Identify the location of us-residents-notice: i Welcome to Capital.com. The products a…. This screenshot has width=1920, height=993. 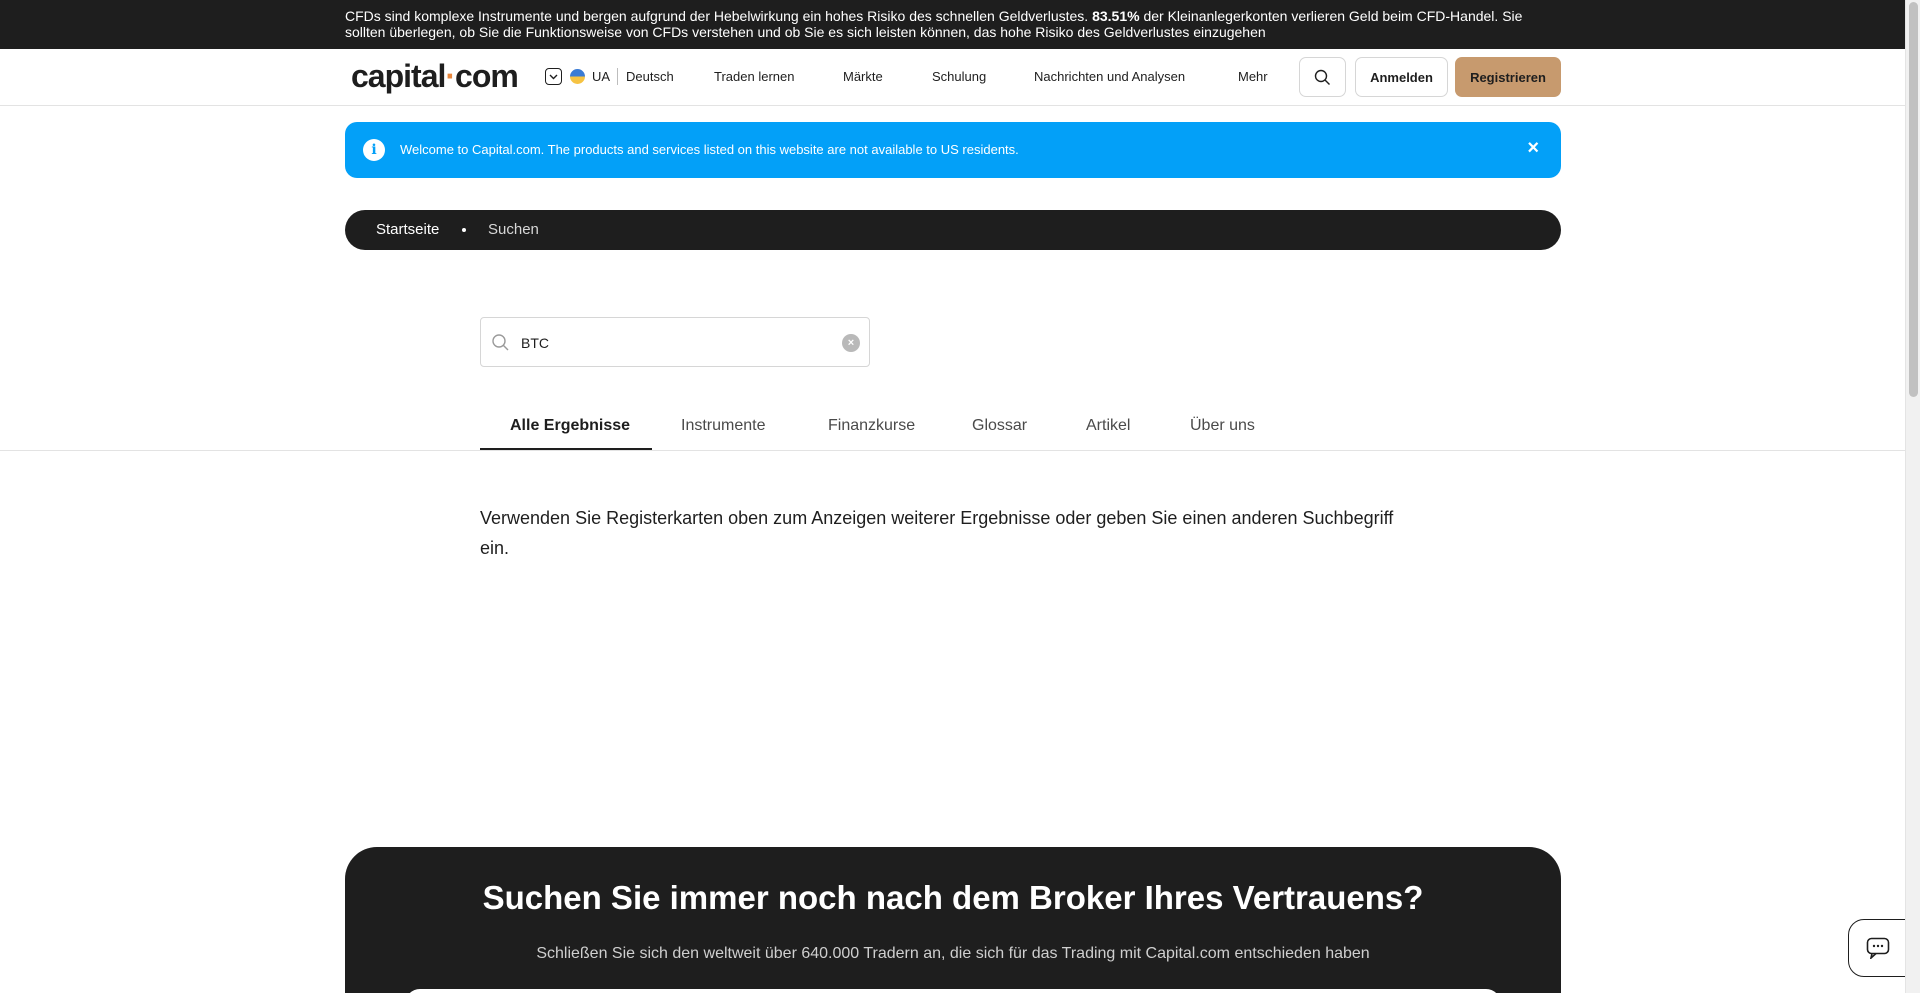
(953, 150).